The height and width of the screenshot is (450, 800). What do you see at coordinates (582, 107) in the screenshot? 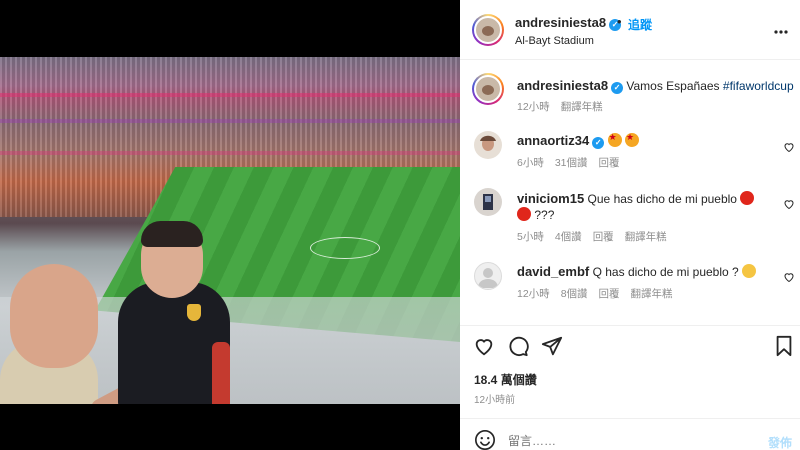
I see `caption-translate: 翻譯年糕` at bounding box center [582, 107].